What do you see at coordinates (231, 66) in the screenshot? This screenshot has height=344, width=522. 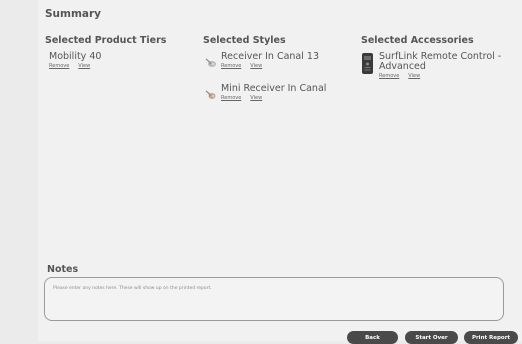 I see `style-ric-13-remove-link: Remove` at bounding box center [231, 66].